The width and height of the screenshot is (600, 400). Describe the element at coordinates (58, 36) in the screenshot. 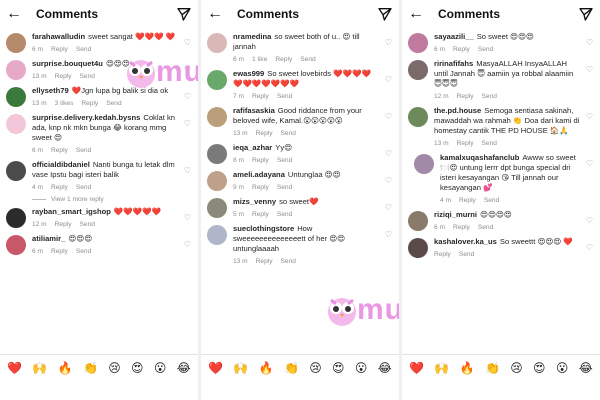

I see `comment-username: farahawalludin` at that location.